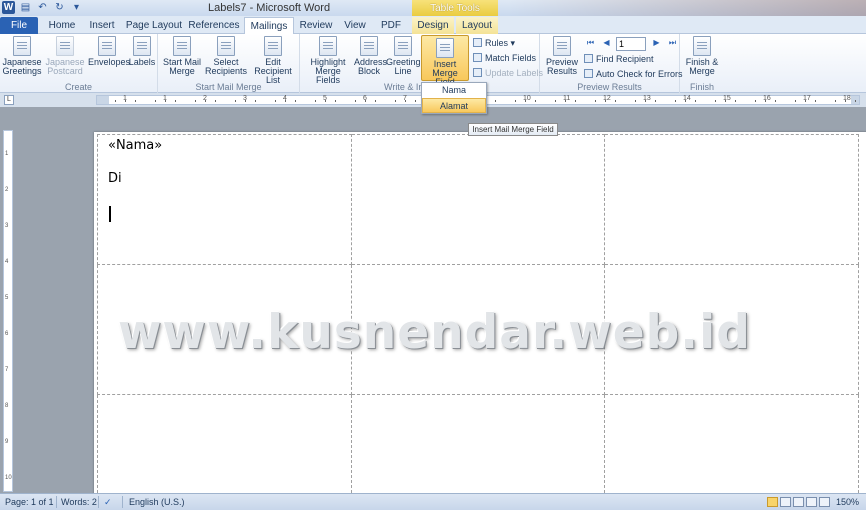 The width and height of the screenshot is (866, 510). Describe the element at coordinates (22, 56) in the screenshot. I see `japanese-greetings-button: Japanese Greetings` at that location.